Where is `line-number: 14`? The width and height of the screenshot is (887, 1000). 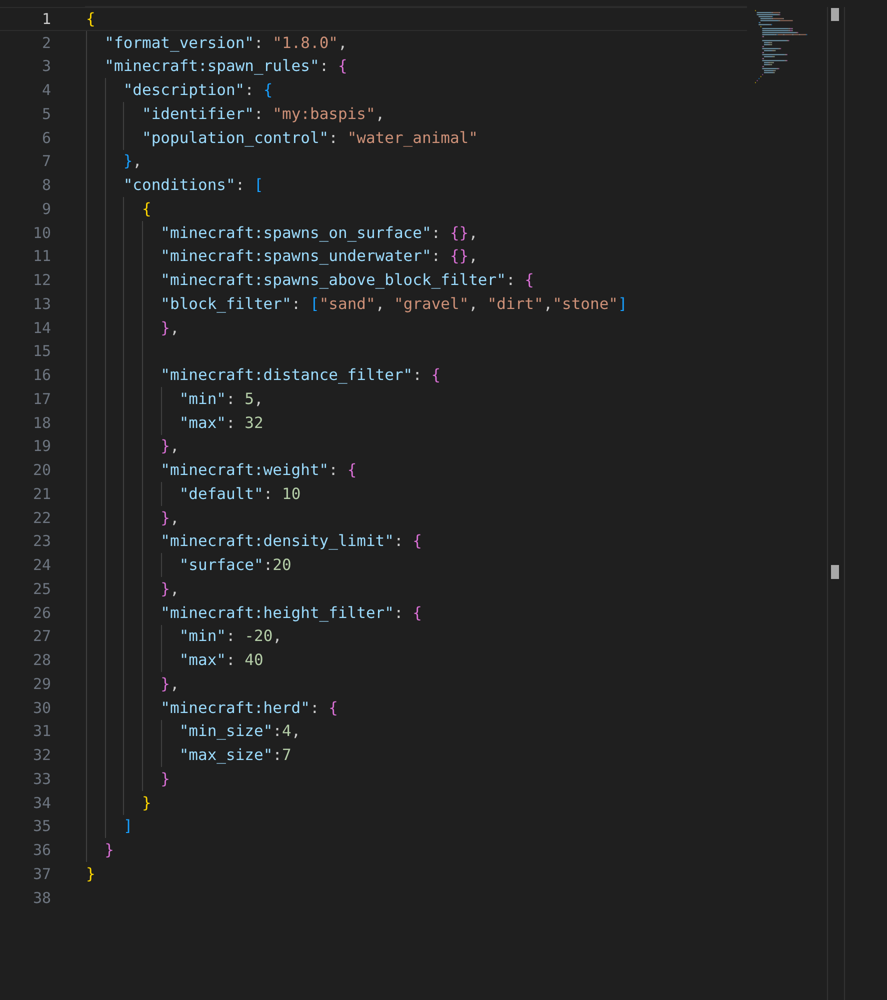
line-number: 14 is located at coordinates (41, 327).